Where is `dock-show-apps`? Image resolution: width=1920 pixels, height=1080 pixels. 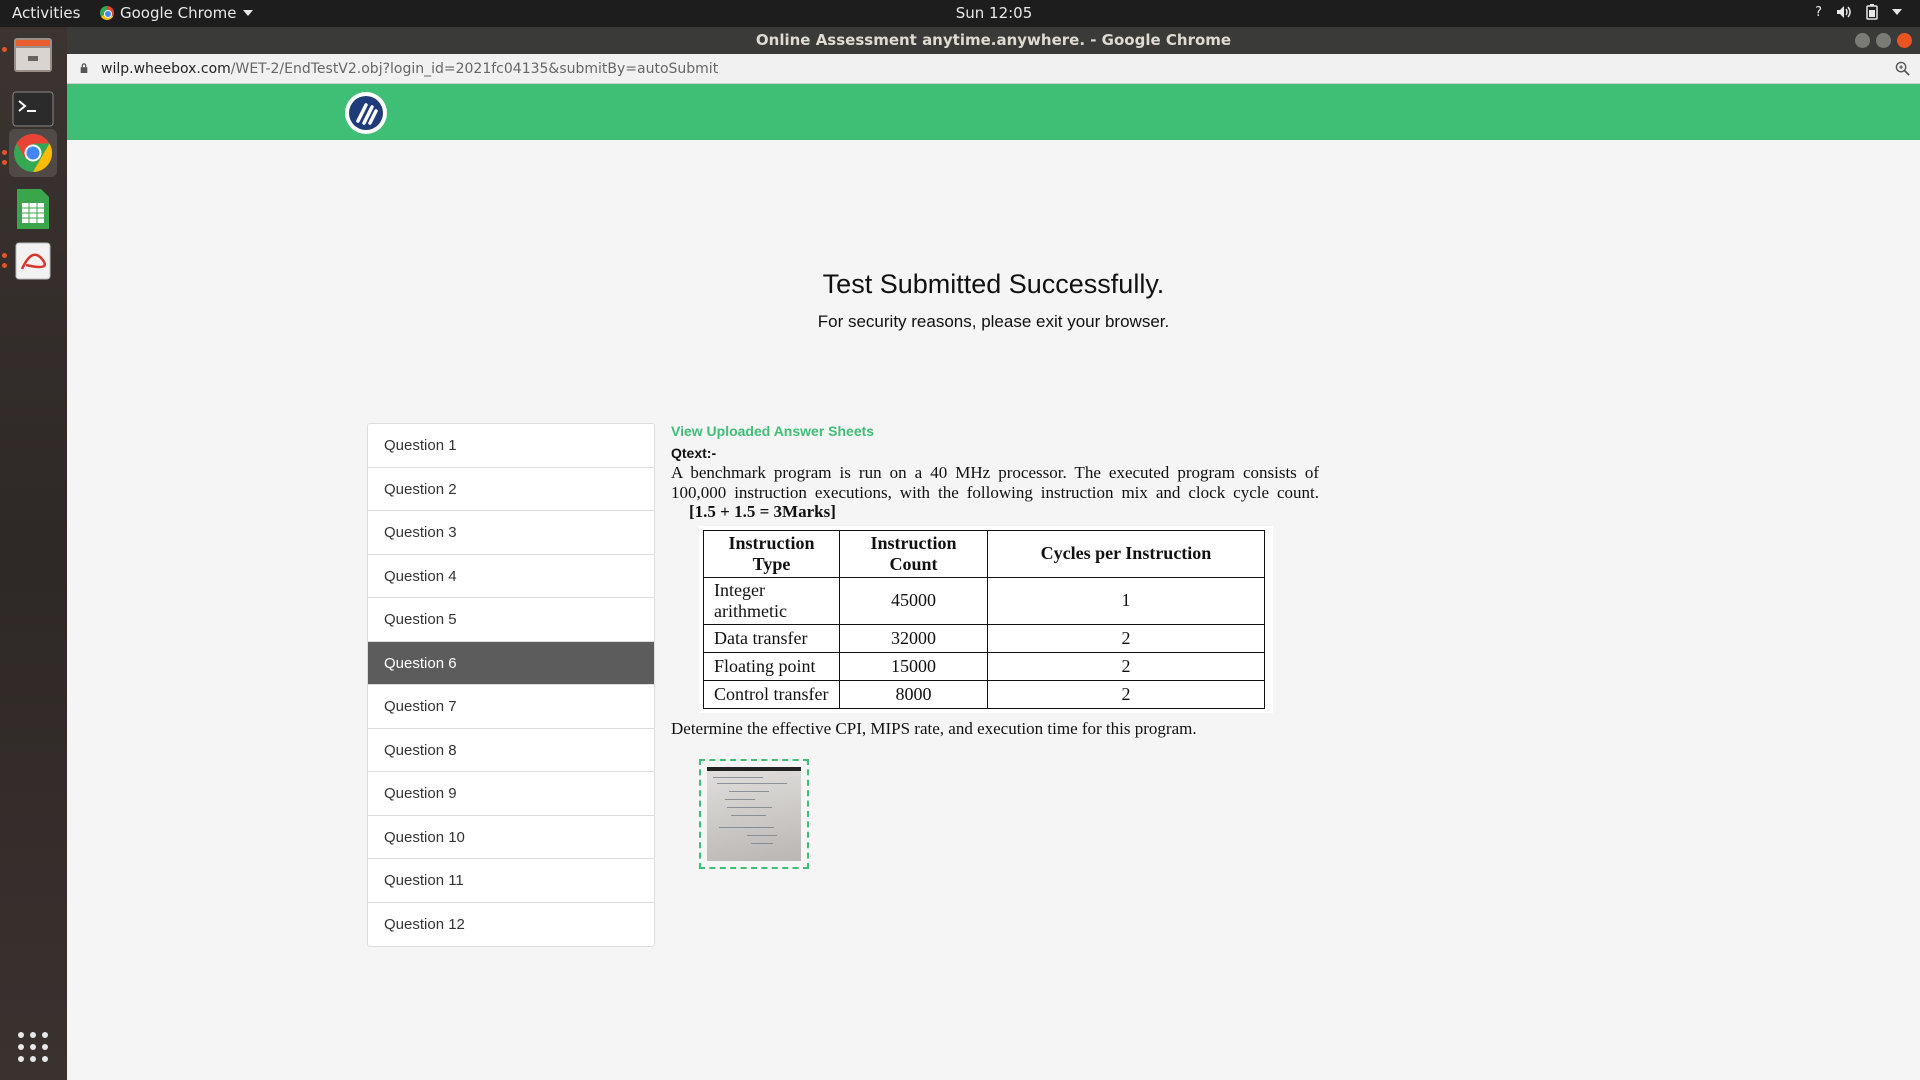 dock-show-apps is located at coordinates (33, 1047).